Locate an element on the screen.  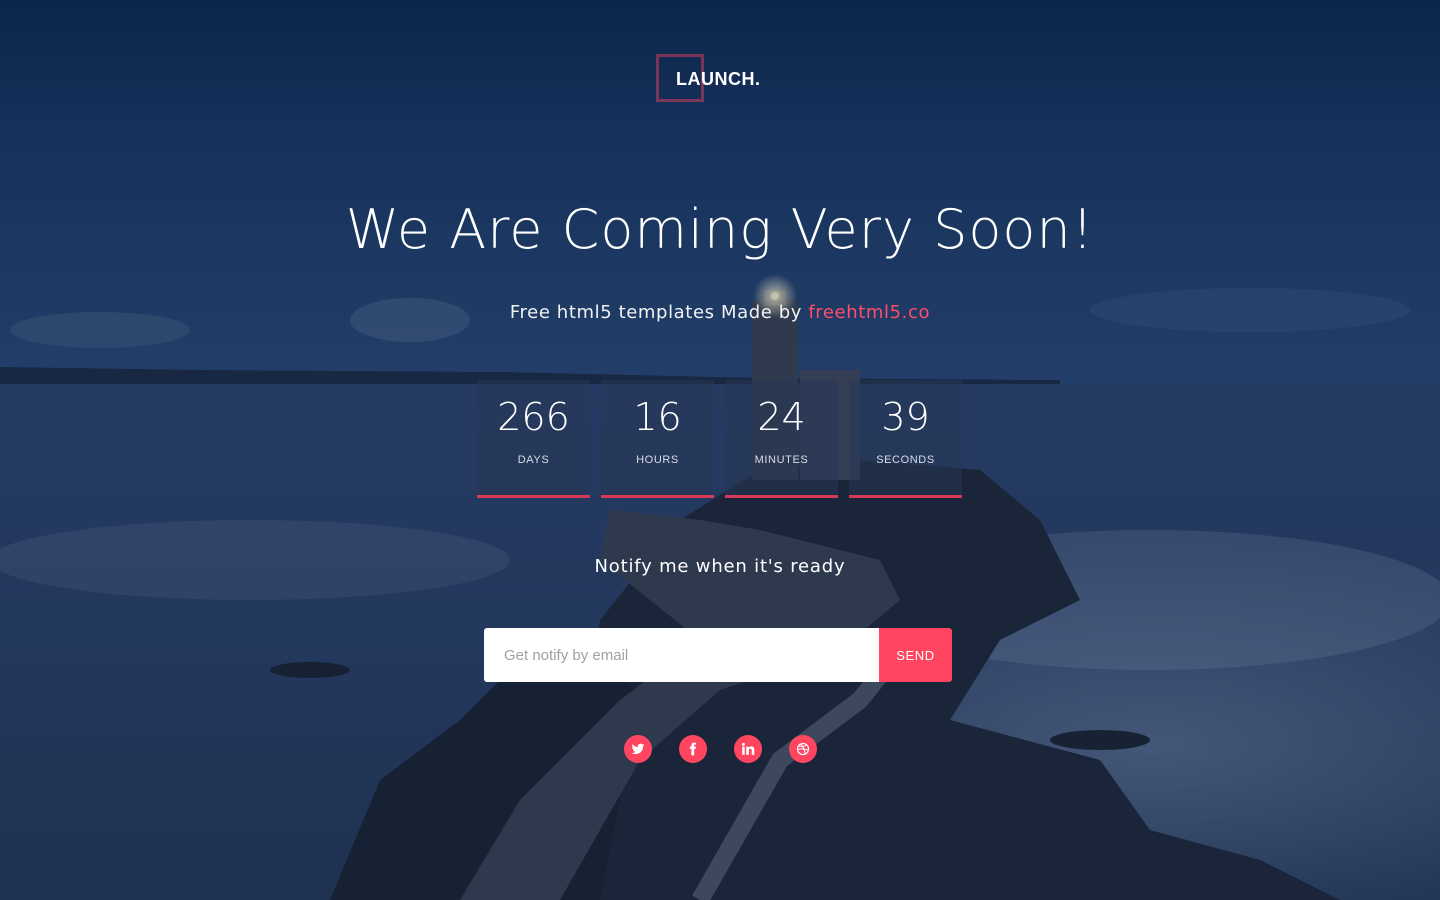
twitter-link is located at coordinates (638, 749).